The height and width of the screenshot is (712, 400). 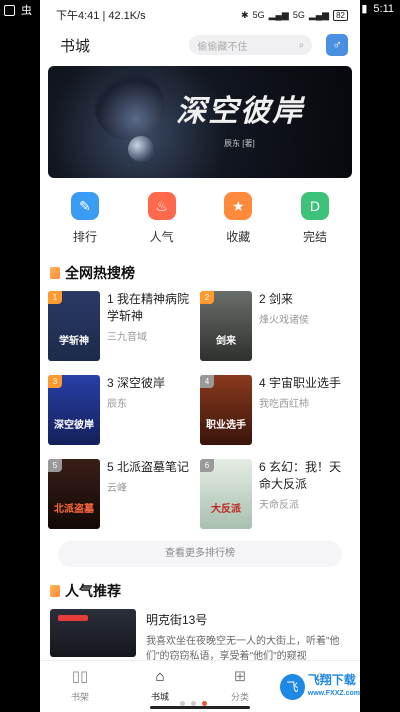 I want to click on banner: 深空彼岸 辰东 [著], so click(x=200, y=122).